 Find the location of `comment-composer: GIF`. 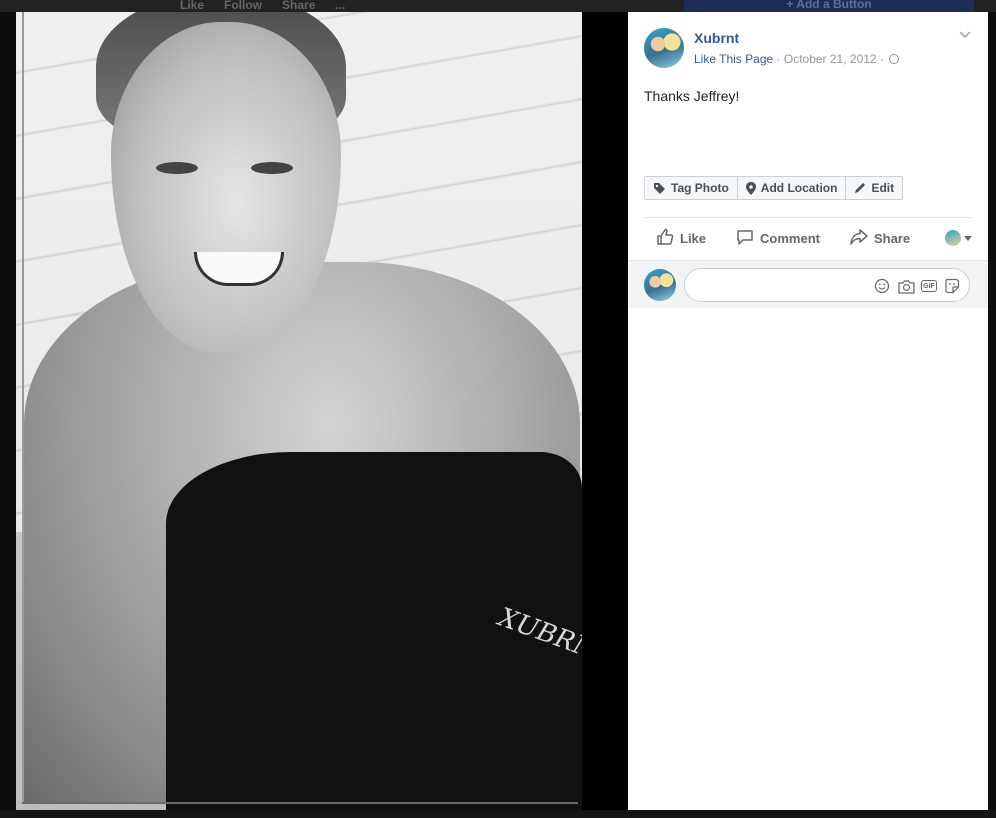

comment-composer: GIF is located at coordinates (808, 284).